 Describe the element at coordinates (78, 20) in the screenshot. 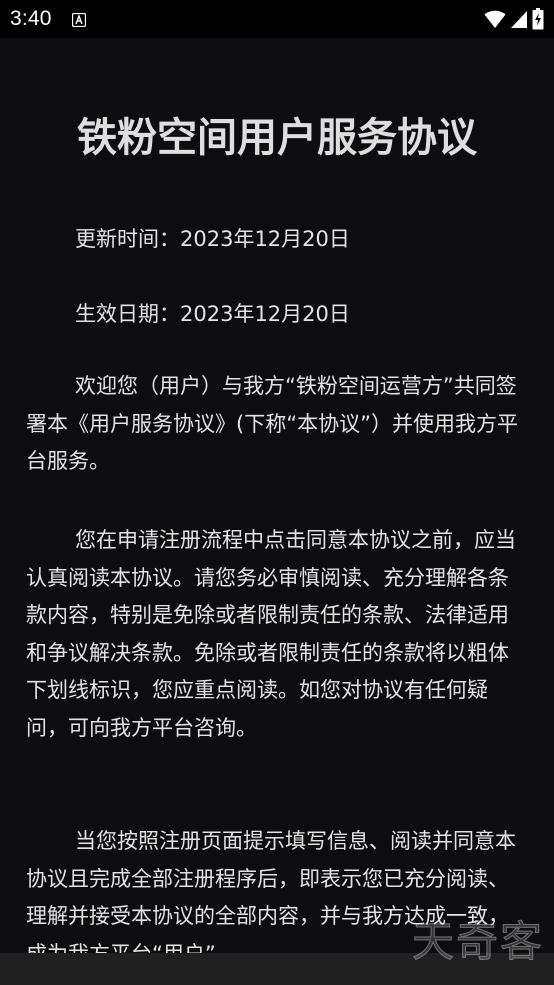

I see `font-a-notification-icon` at that location.